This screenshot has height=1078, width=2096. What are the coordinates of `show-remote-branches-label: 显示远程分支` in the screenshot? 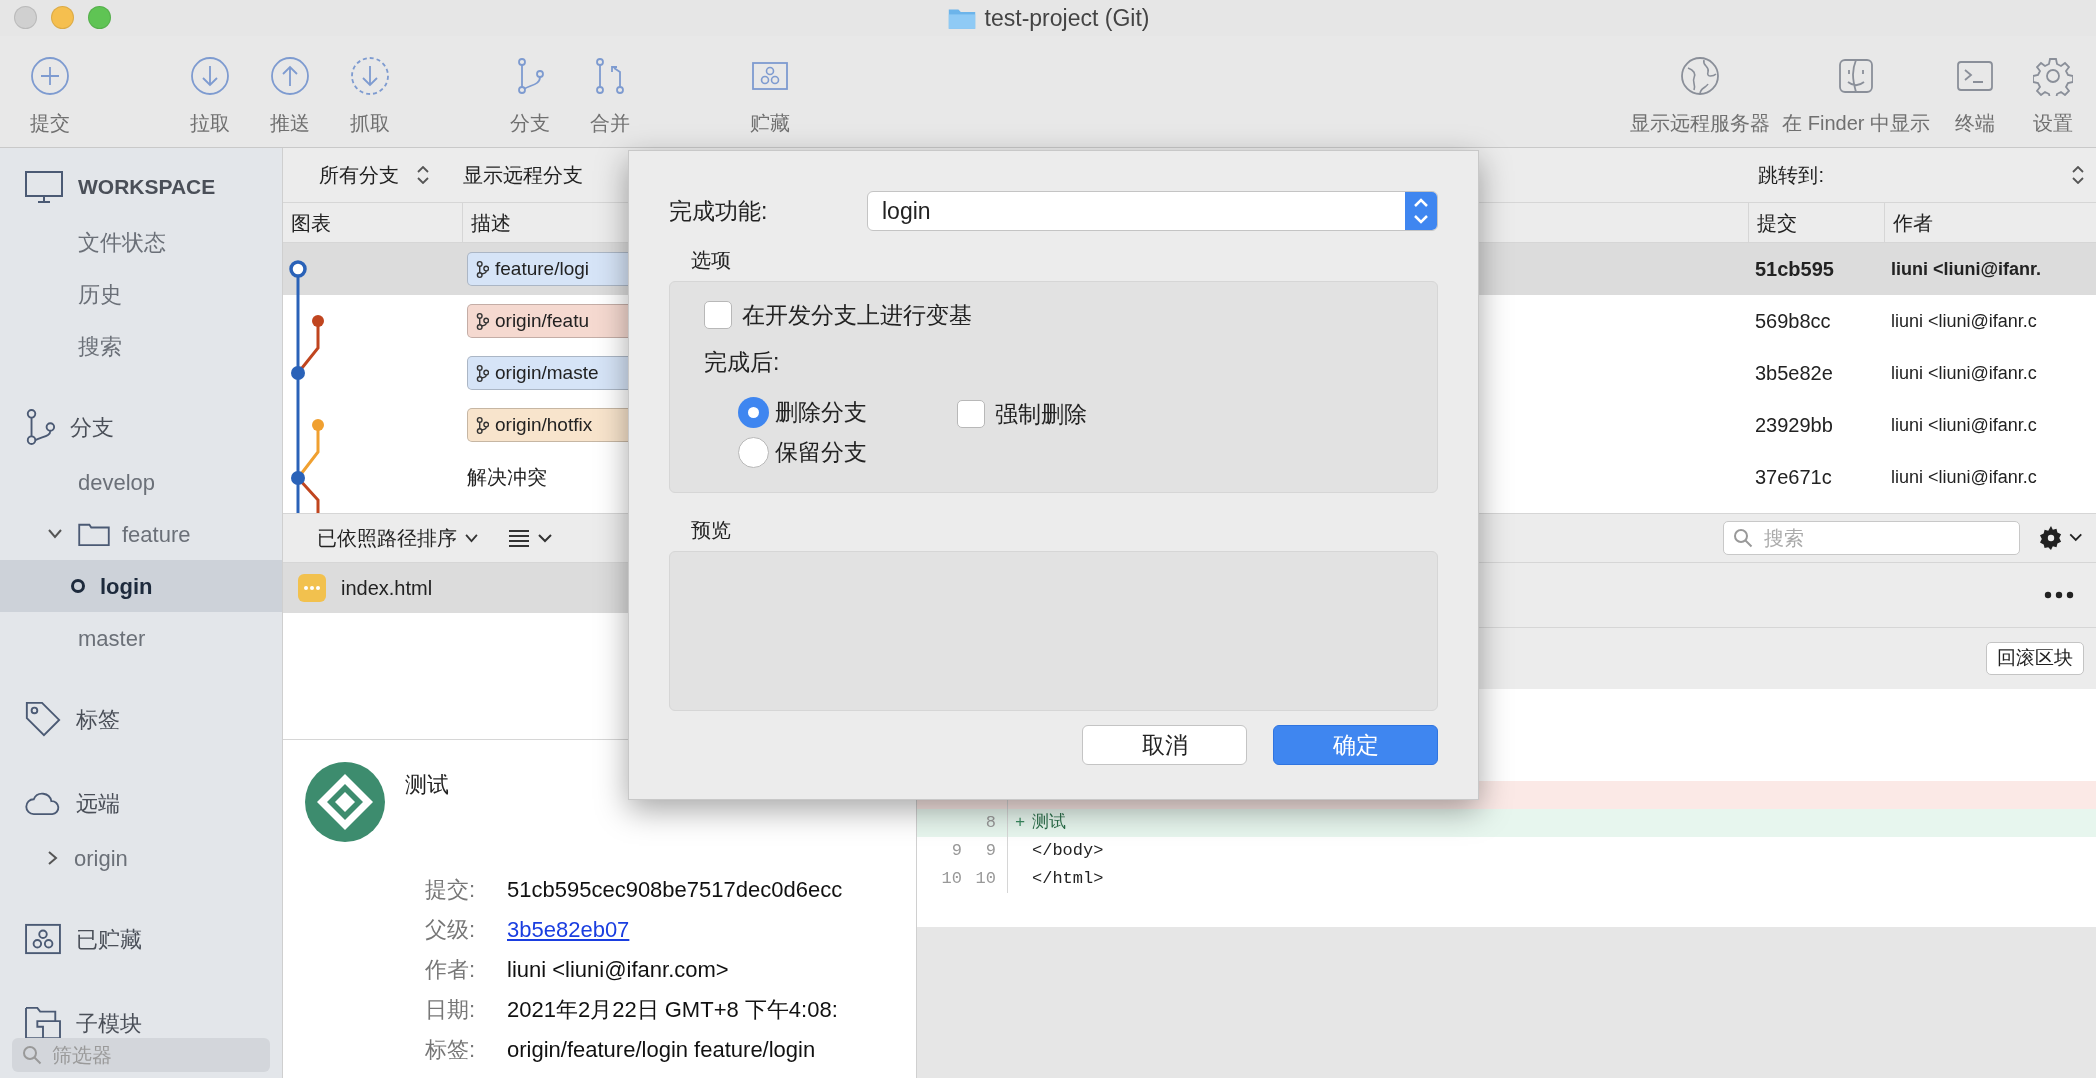 It's located at (523, 175).